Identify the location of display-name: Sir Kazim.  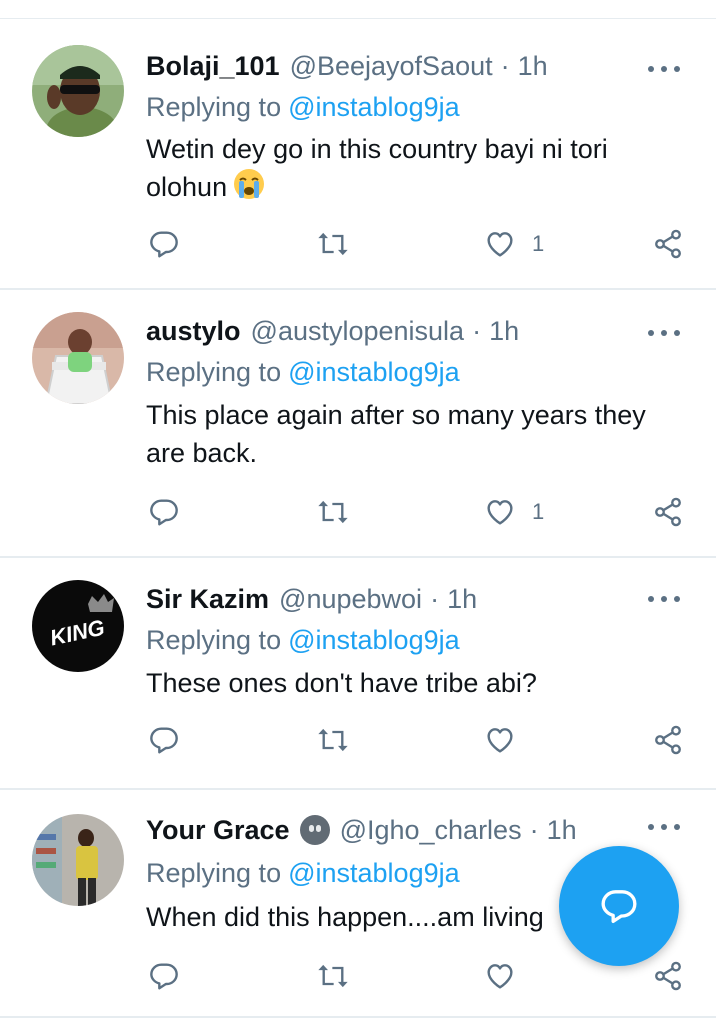
(207, 599).